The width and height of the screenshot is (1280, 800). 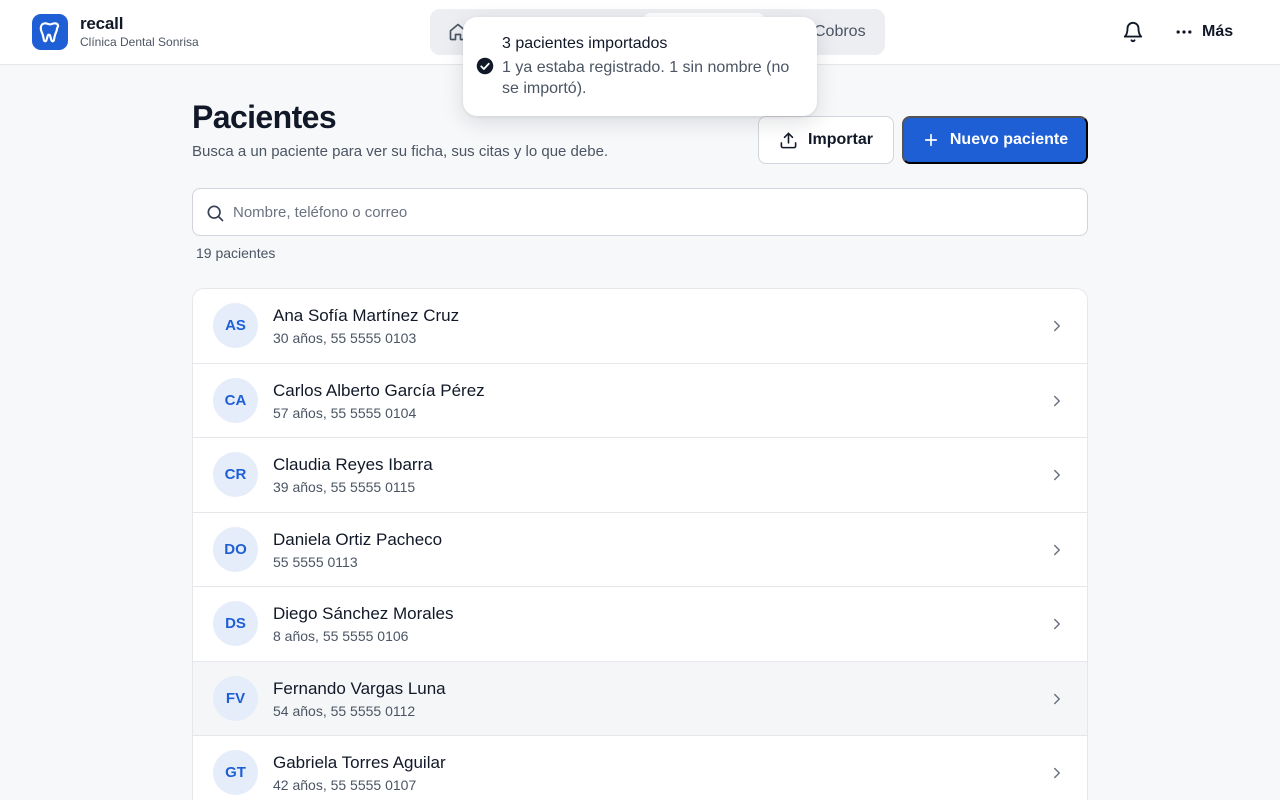 I want to click on avatar: FV, so click(x=235, y=698).